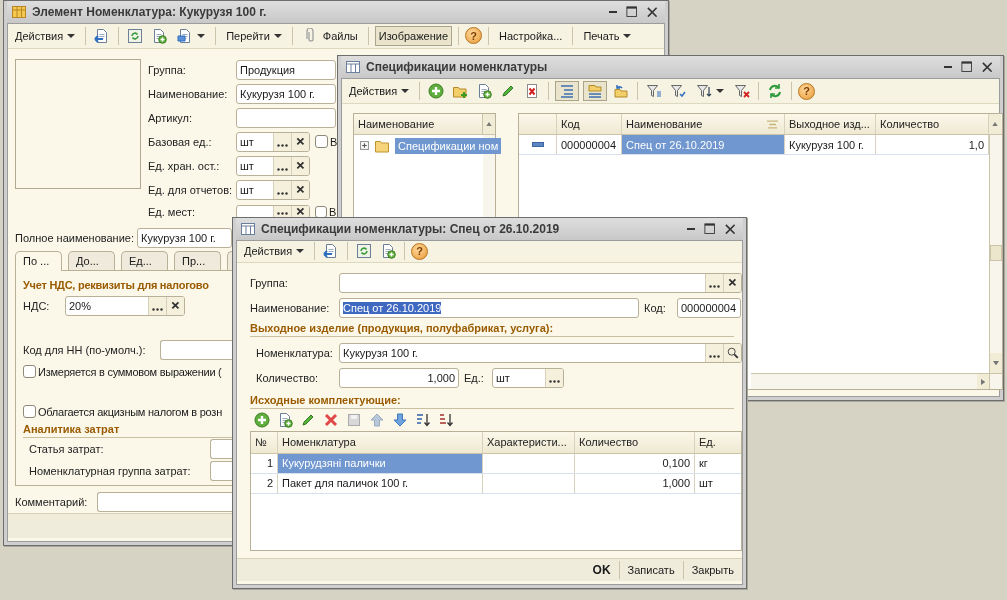 This screenshot has height=600, width=1007. What do you see at coordinates (287, 377) in the screenshot?
I see `field-label: Количество:` at bounding box center [287, 377].